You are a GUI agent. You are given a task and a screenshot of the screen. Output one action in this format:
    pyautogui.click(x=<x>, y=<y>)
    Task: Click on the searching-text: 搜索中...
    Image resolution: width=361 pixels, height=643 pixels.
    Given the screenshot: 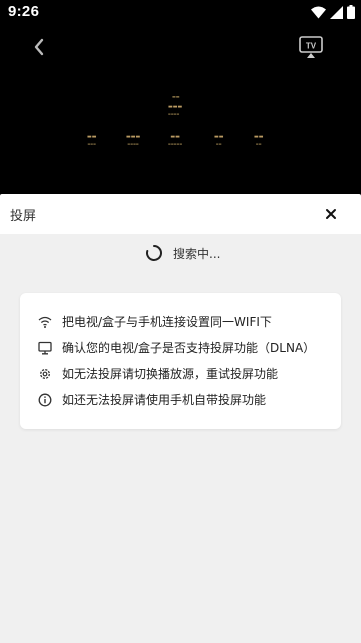 What is the action you would take?
    pyautogui.click(x=197, y=253)
    